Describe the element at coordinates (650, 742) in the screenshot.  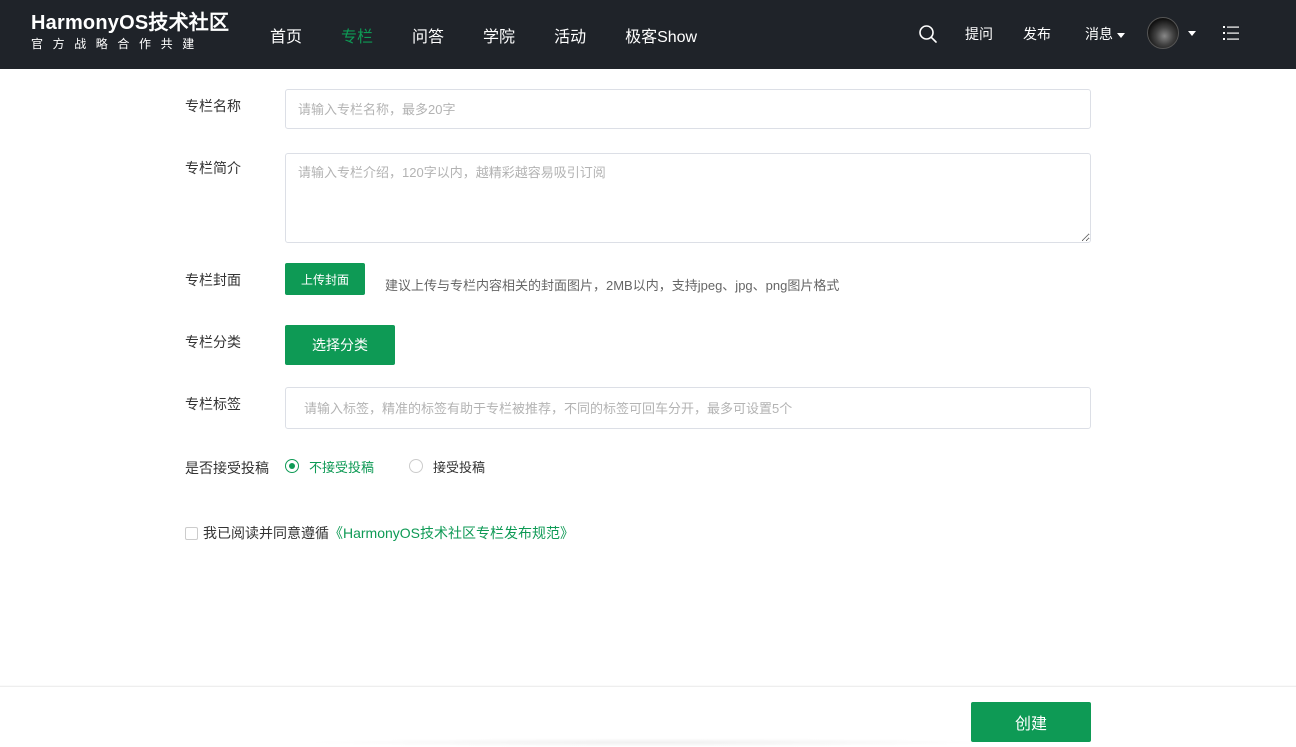
I see `footer-shadow` at that location.